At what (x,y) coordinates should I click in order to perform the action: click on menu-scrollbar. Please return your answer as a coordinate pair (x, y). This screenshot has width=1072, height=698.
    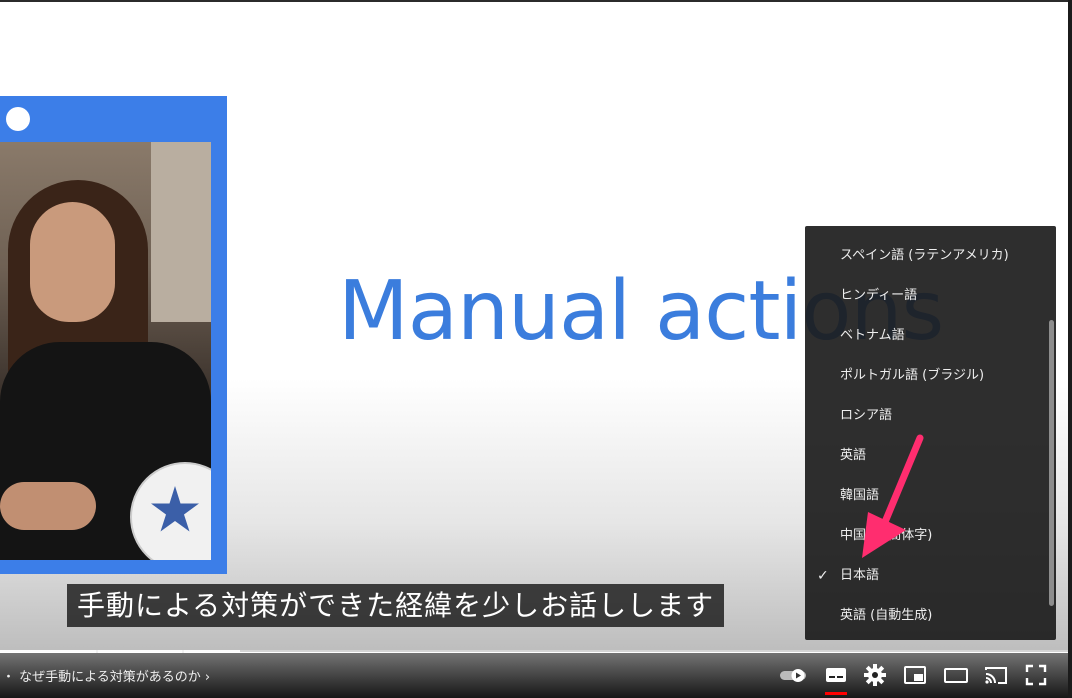
    Looking at the image, I should click on (1051, 463).